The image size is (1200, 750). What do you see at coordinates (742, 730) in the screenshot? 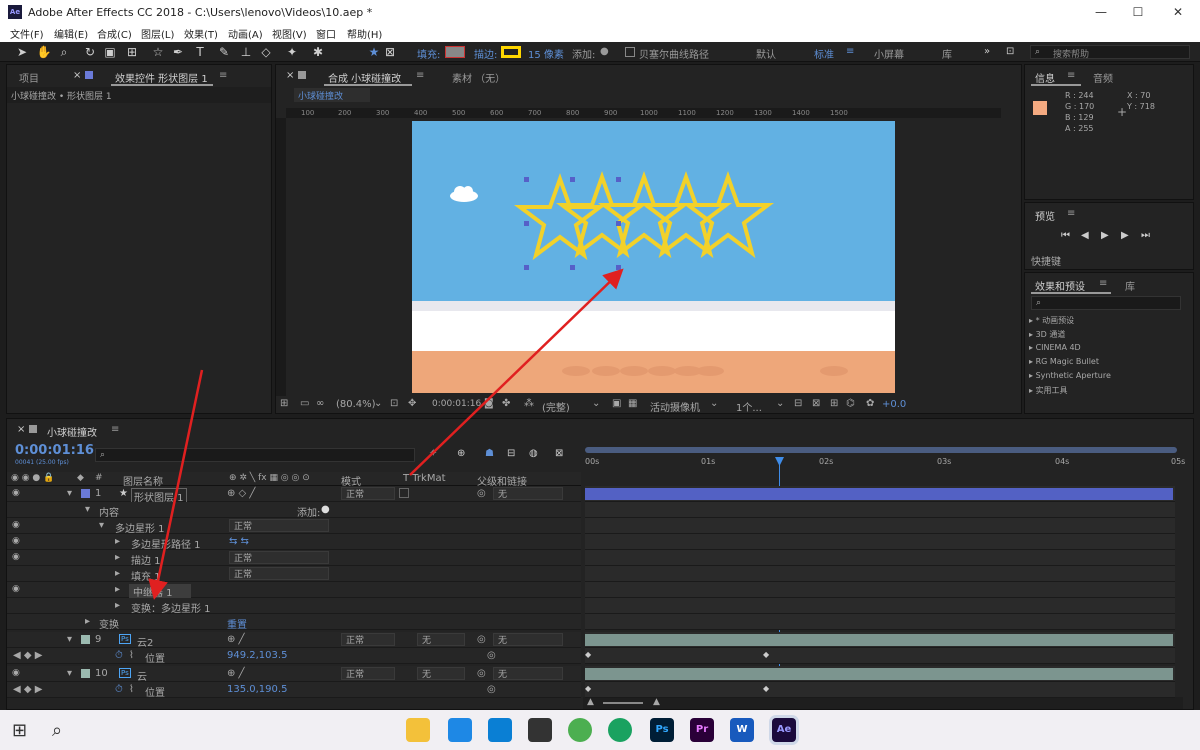
I see `word-icon: W` at bounding box center [742, 730].